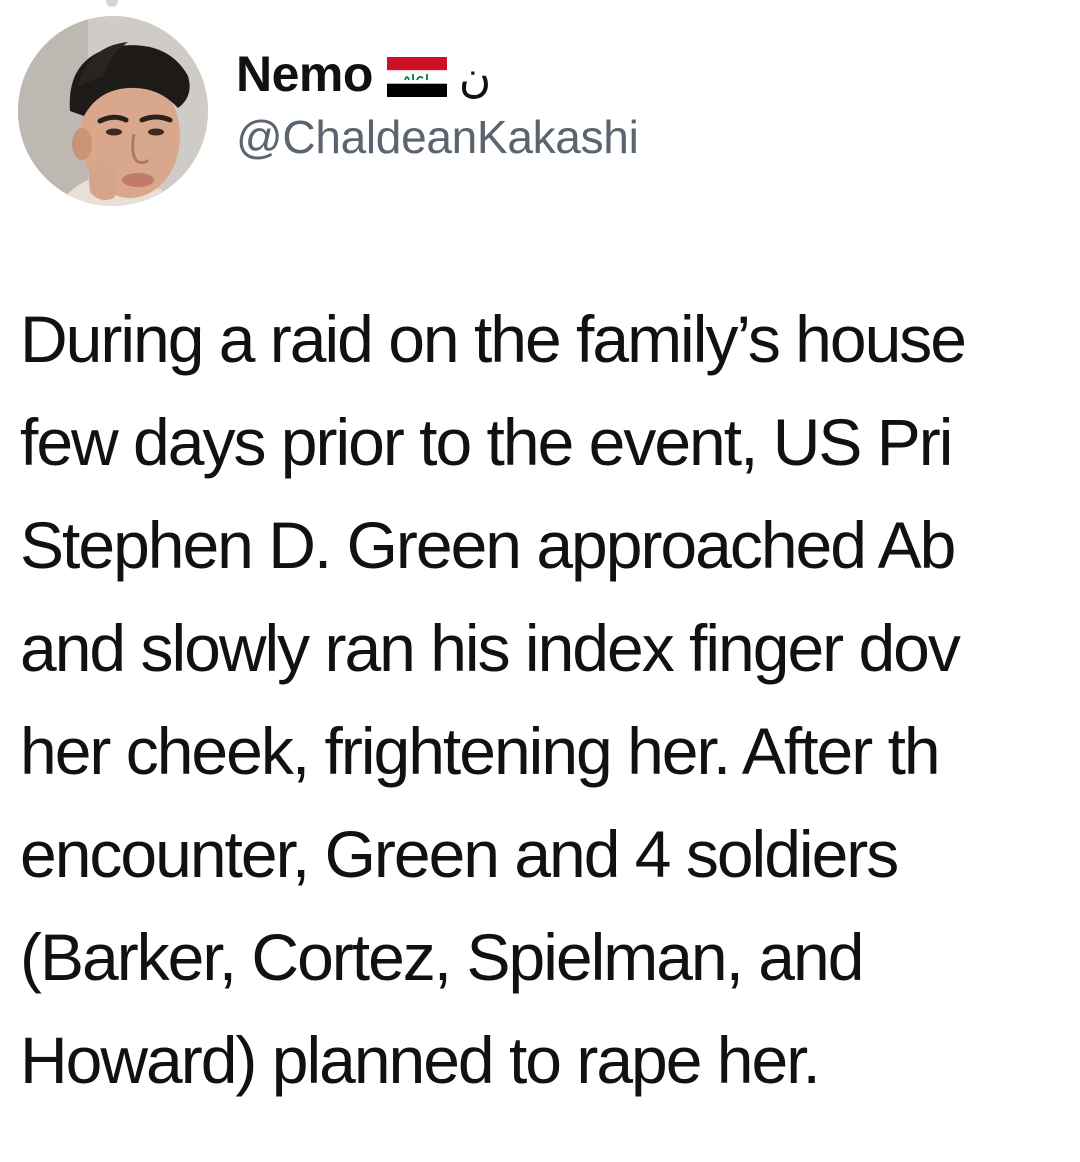 The height and width of the screenshot is (1162, 1080). I want to click on author-name-row: Nemo ن, so click(363, 74).